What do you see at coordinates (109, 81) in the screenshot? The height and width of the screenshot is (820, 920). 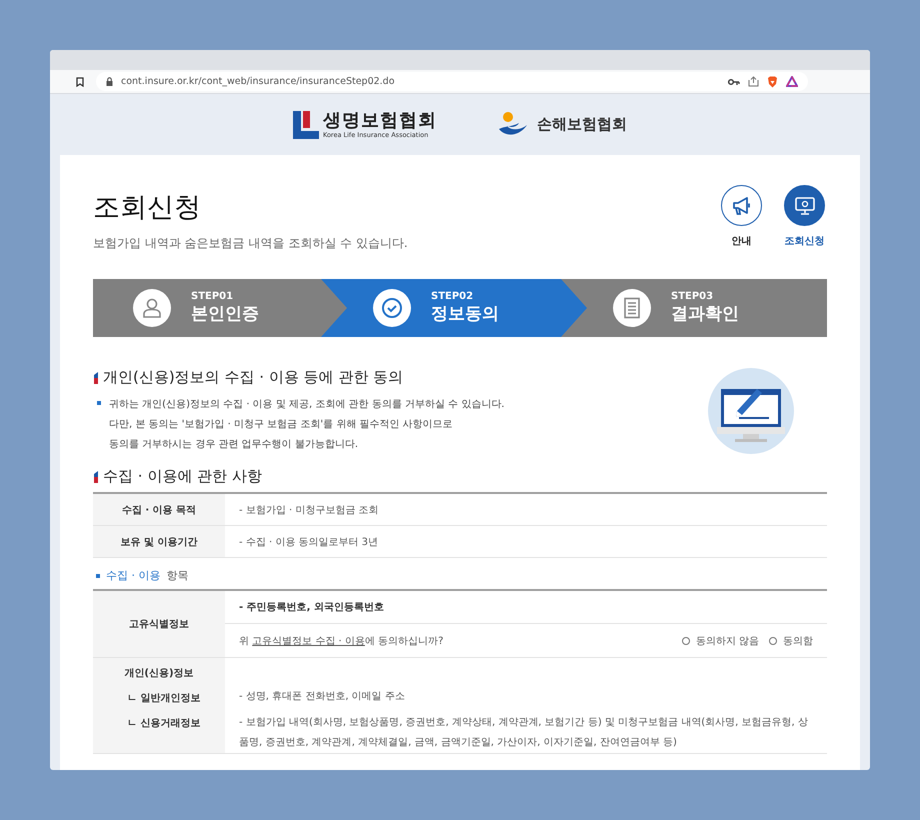 I see `lock-icon` at bounding box center [109, 81].